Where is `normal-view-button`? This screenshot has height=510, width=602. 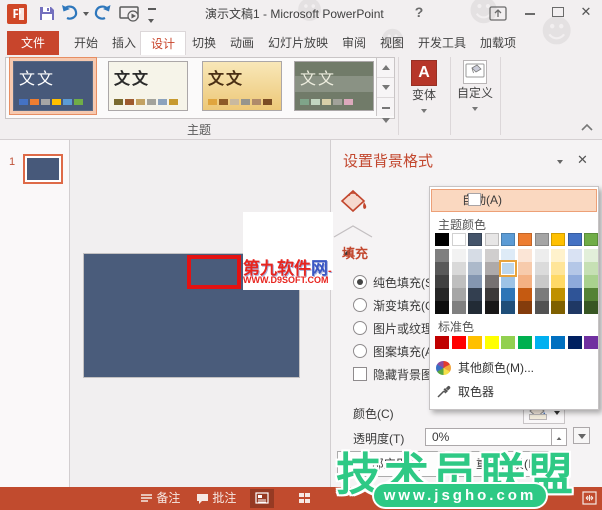 normal-view-button is located at coordinates (262, 498).